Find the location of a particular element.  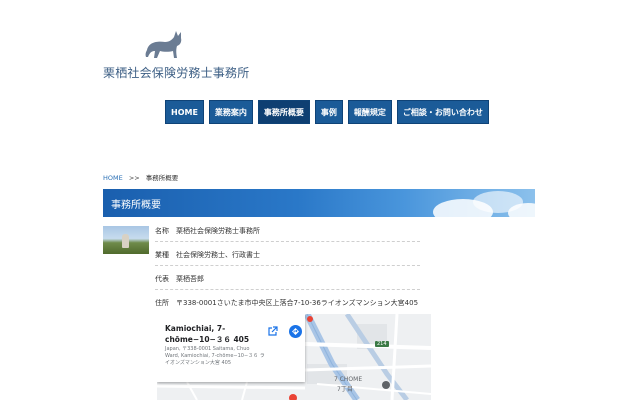

nav-cases: 事例 is located at coordinates (328, 112).